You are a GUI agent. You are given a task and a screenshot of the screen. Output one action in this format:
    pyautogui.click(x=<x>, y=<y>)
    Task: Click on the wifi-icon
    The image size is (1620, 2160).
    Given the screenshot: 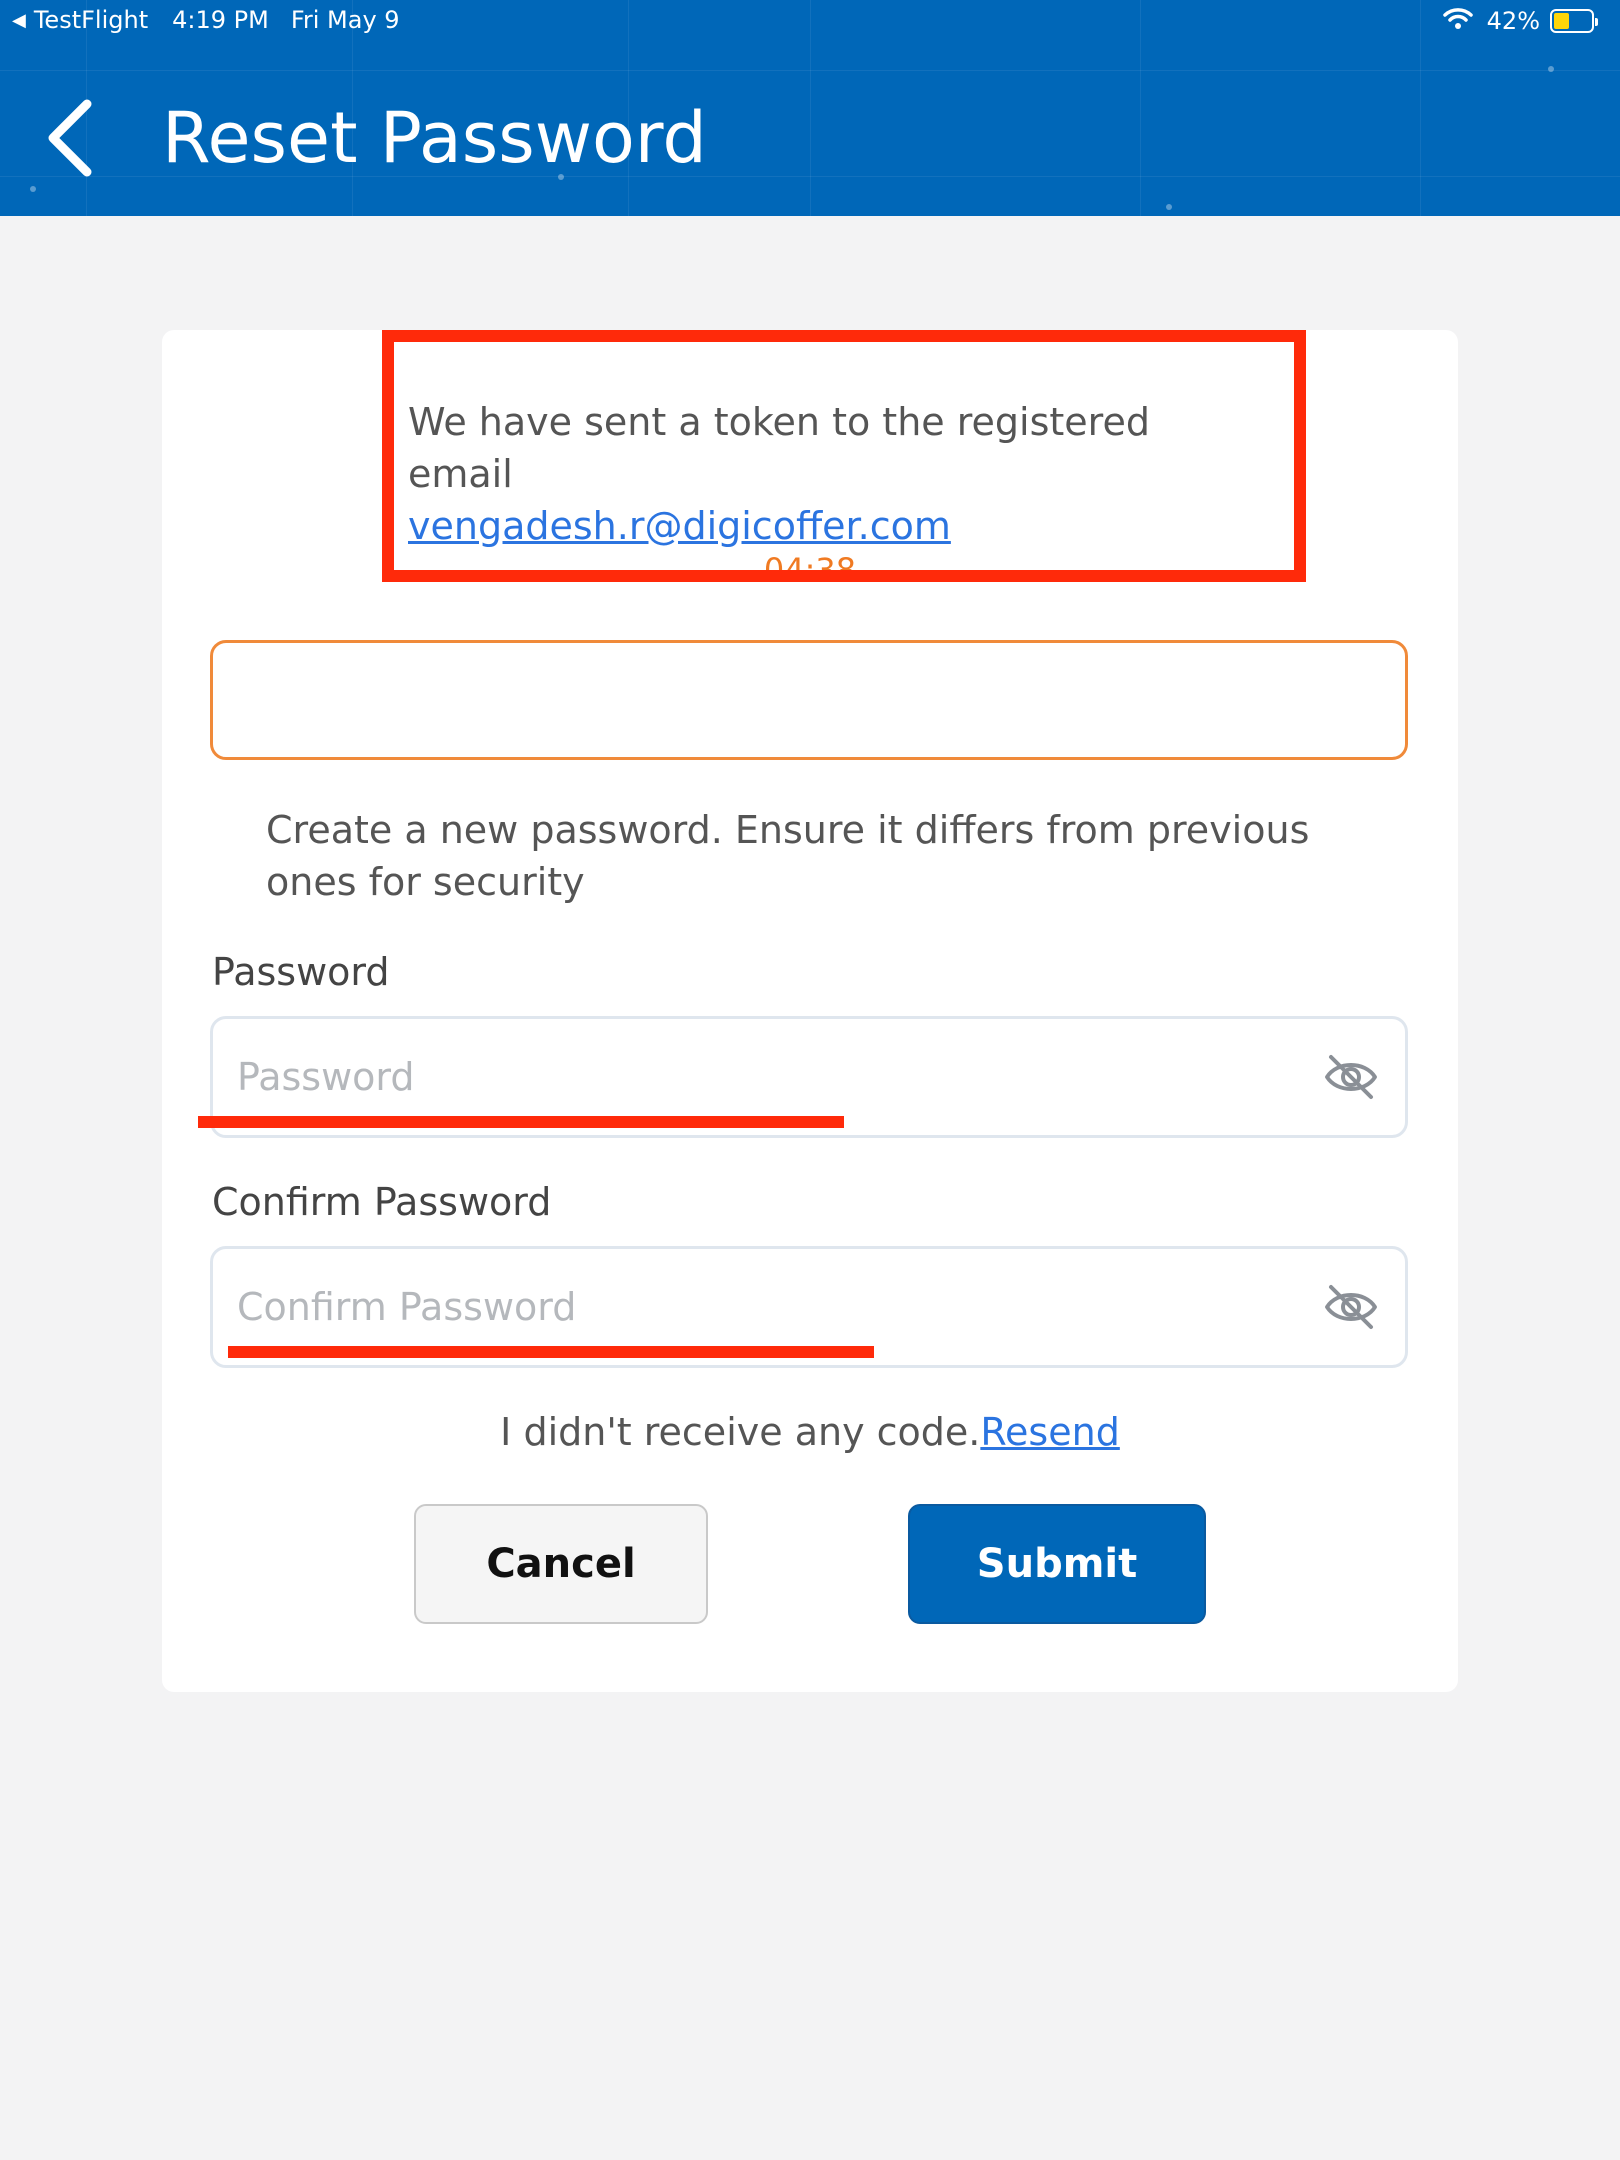 What is the action you would take?
    pyautogui.click(x=1457, y=21)
    